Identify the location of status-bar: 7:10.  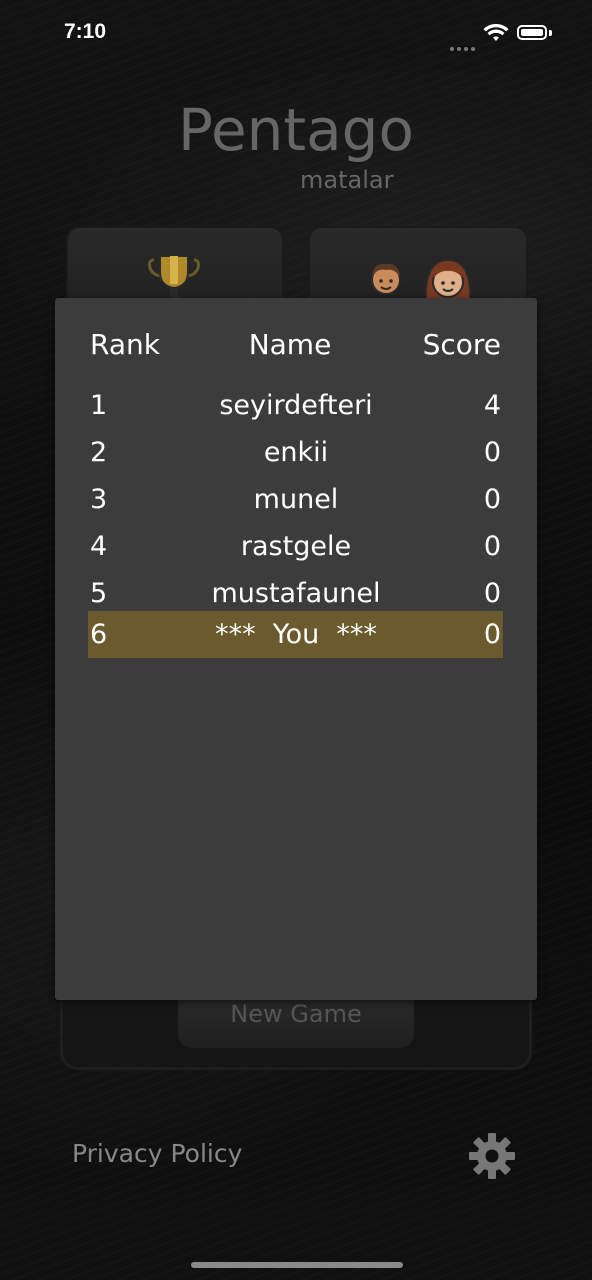
(296, 33).